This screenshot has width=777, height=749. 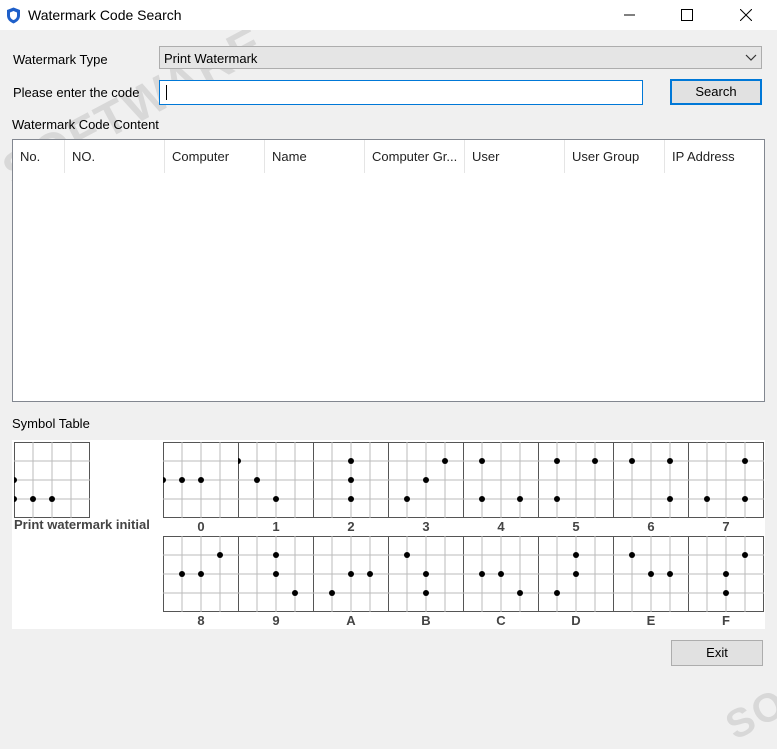 What do you see at coordinates (39, 156) in the screenshot?
I see `column-header-no-1: No.` at bounding box center [39, 156].